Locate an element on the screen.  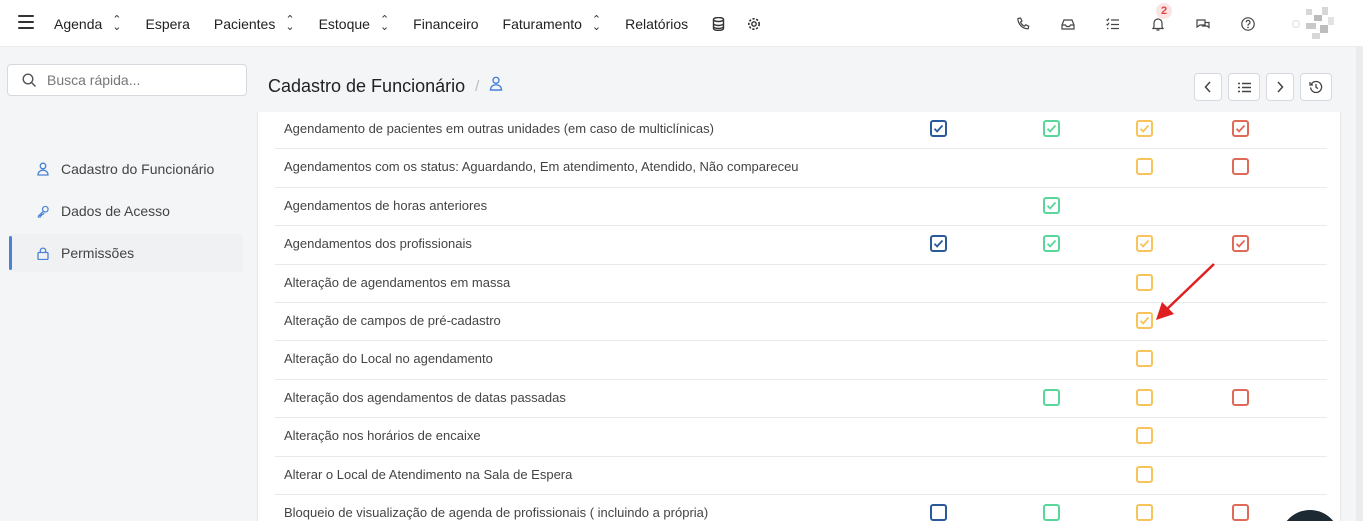
key-icon is located at coordinates (43, 211).